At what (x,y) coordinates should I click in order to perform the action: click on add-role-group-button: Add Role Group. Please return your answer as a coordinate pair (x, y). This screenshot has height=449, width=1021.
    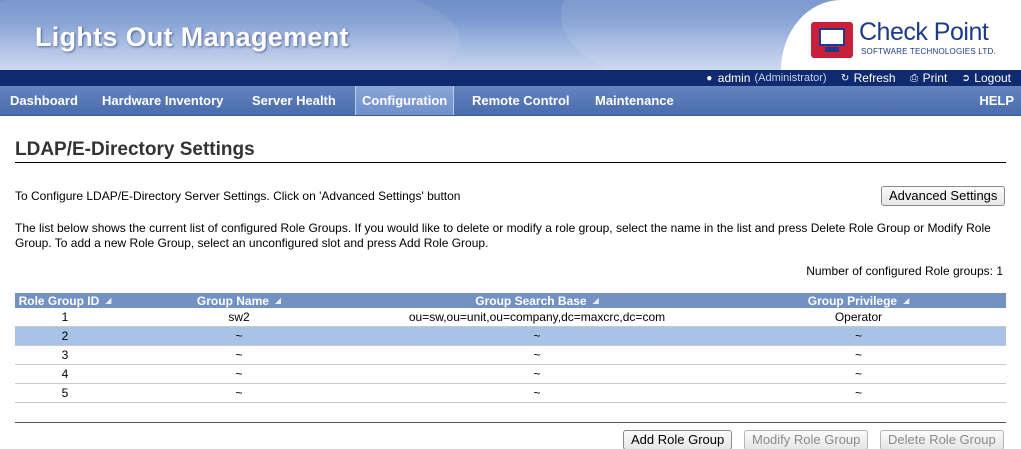
    Looking at the image, I should click on (678, 439).